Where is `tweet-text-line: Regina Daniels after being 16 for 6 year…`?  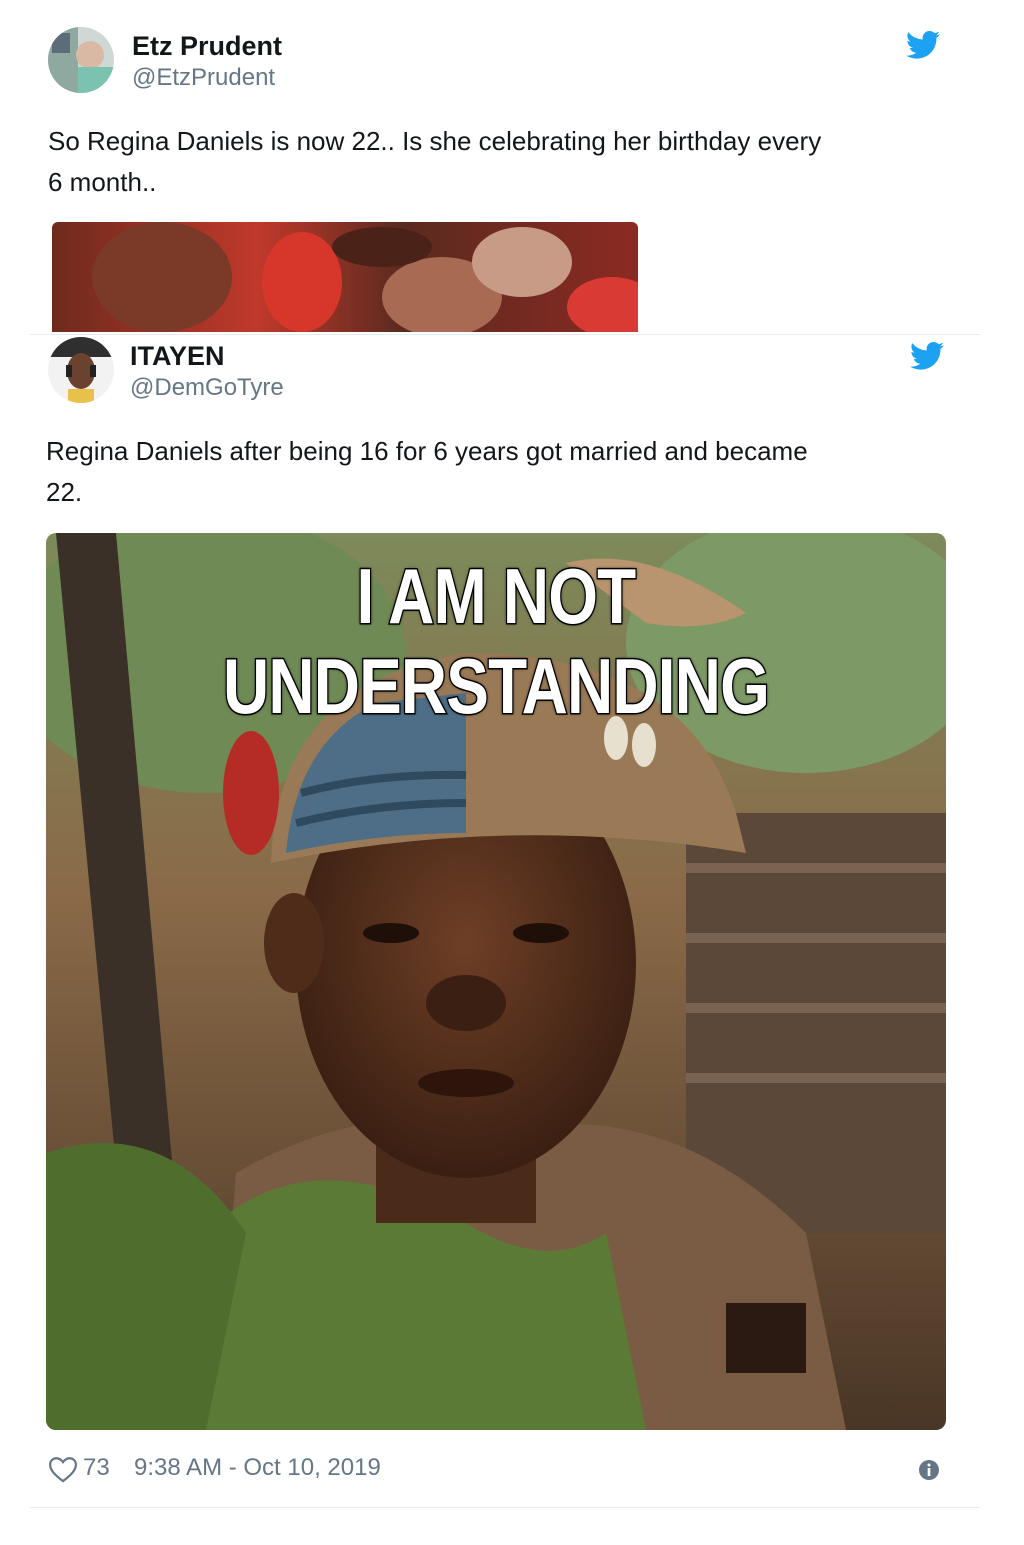 tweet-text-line: Regina Daniels after being 16 for 6 year… is located at coordinates (427, 451).